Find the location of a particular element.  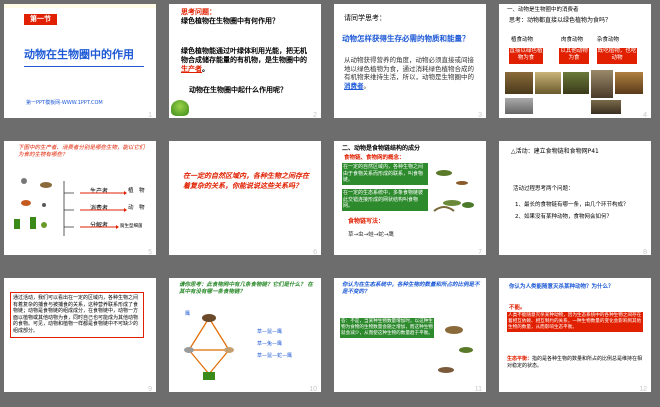

slide-number: 11 is located at coordinates (478, 389).